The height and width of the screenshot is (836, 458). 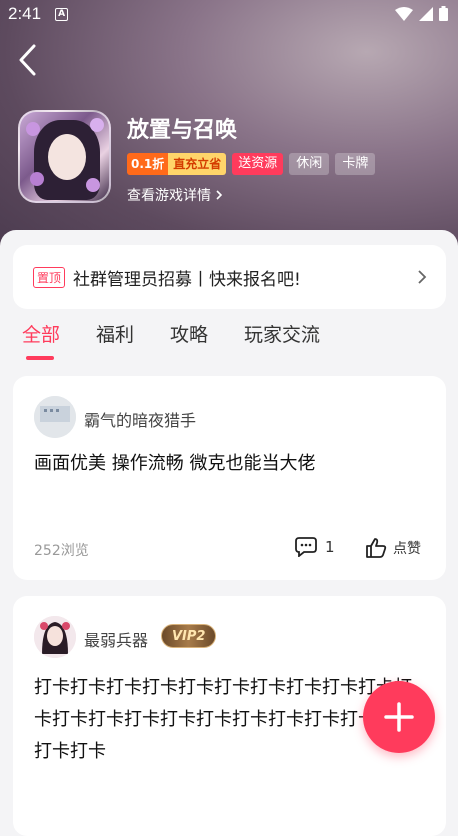 What do you see at coordinates (61, 551) in the screenshot?
I see `view-count: 252浏览` at bounding box center [61, 551].